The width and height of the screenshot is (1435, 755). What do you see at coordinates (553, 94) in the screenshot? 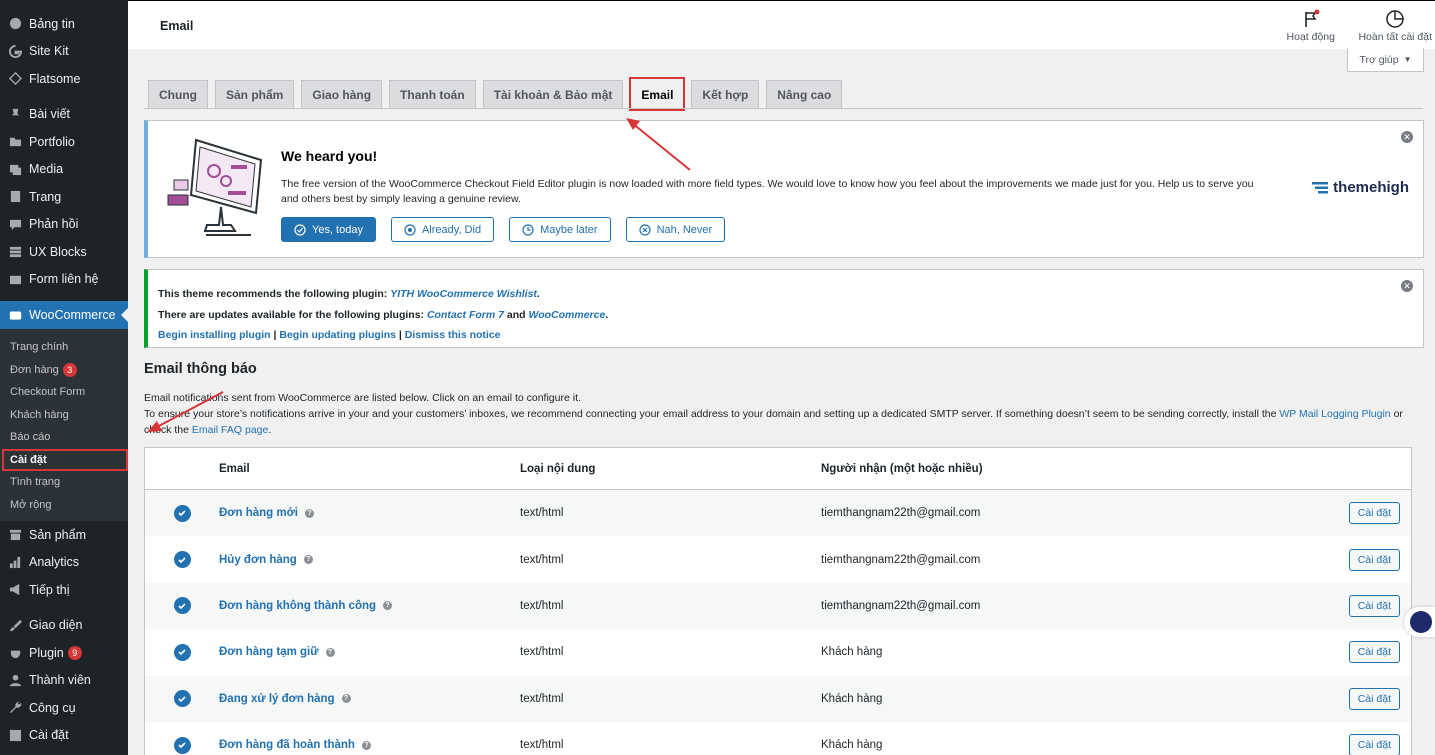
I see `tab-tài-khoản-bảo-mật: Tài khoản & Bảo mật` at bounding box center [553, 94].